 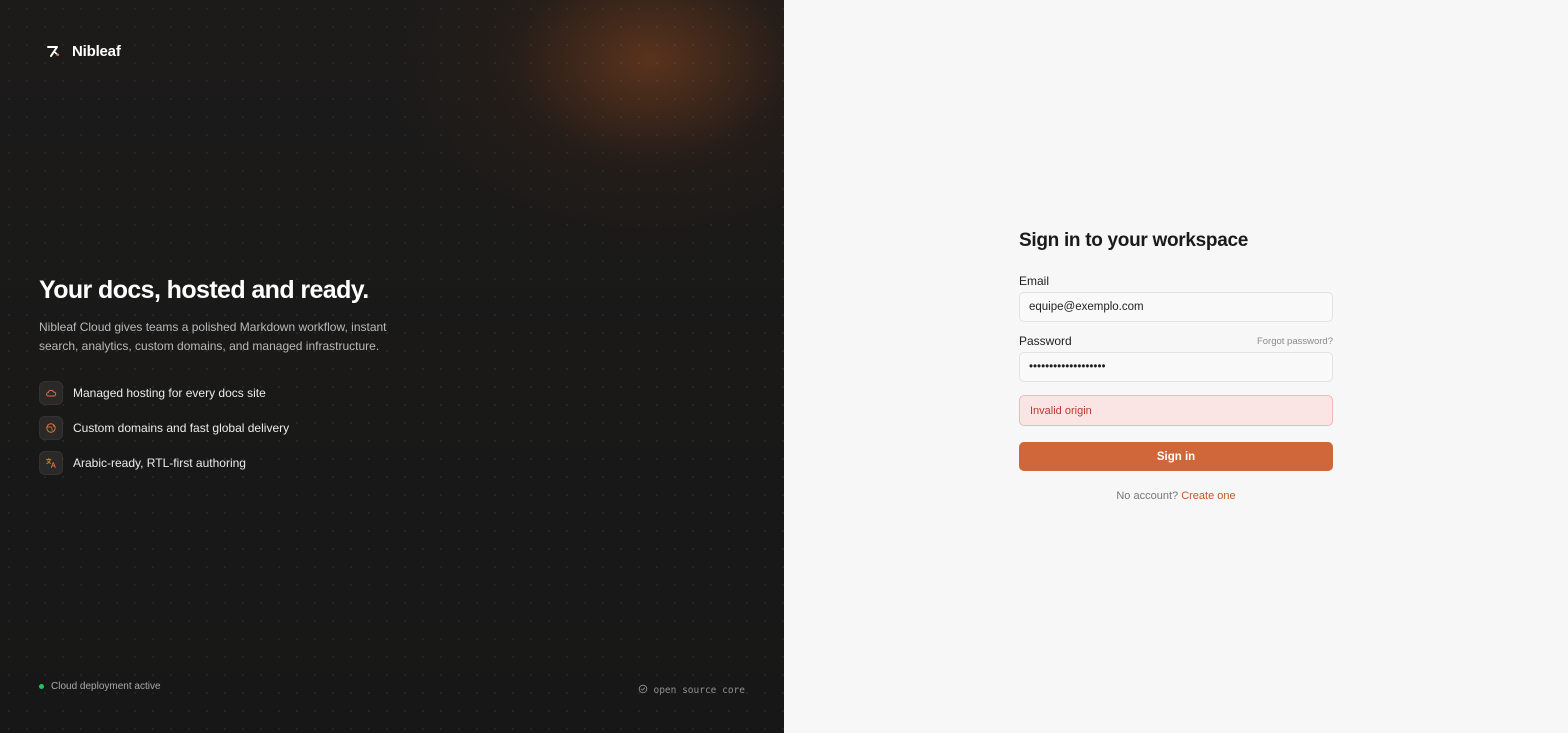 What do you see at coordinates (204, 290) in the screenshot?
I see `hero-title: Your docs, hosted and ready.` at bounding box center [204, 290].